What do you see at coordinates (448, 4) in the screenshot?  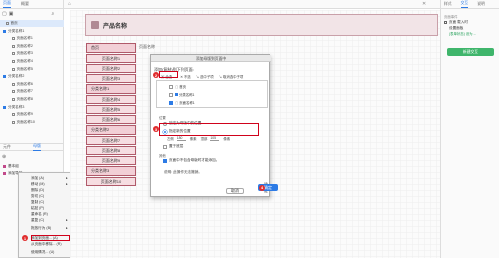 I see `tab-style: 样式` at bounding box center [448, 4].